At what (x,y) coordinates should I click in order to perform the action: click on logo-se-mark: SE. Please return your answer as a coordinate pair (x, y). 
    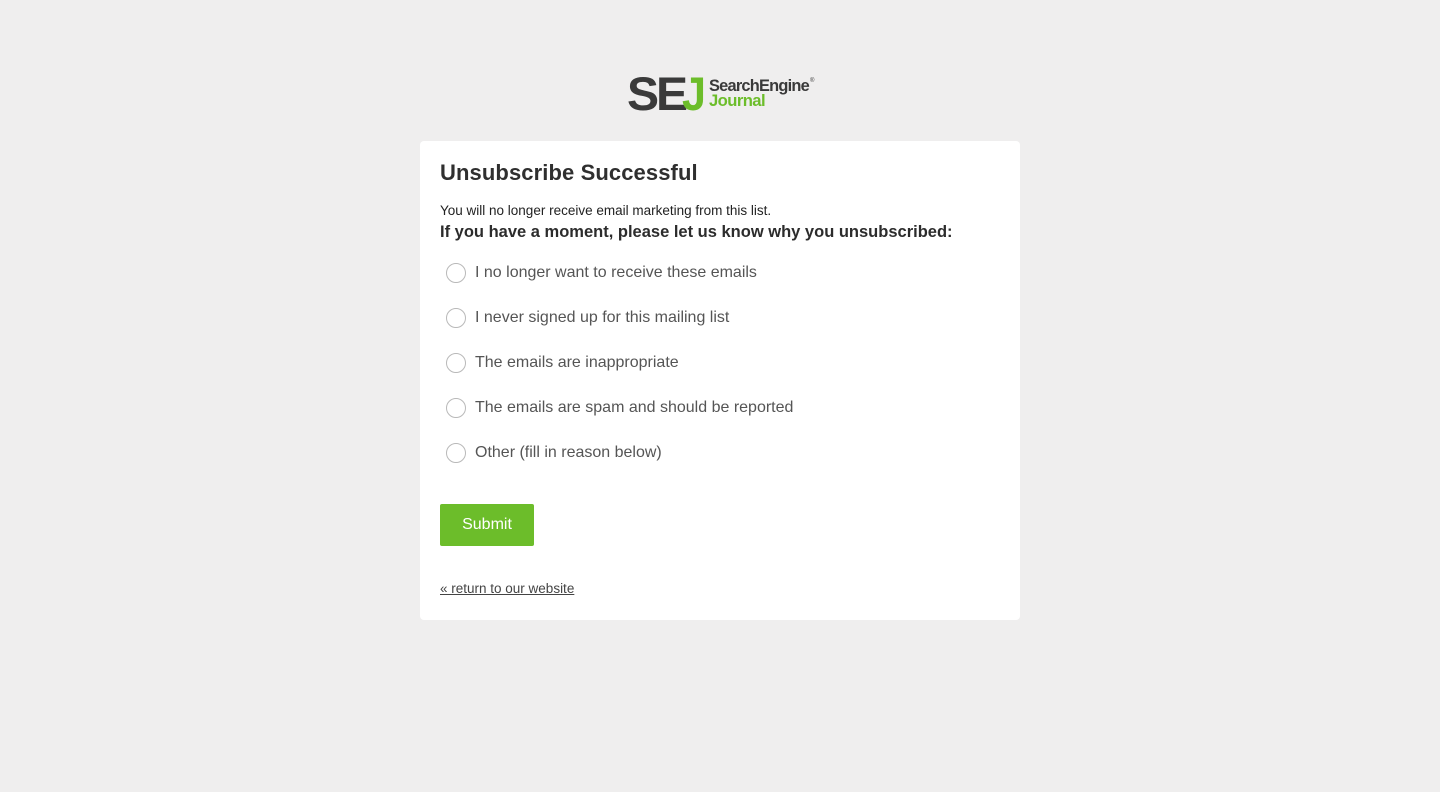
    Looking at the image, I should click on (657, 91).